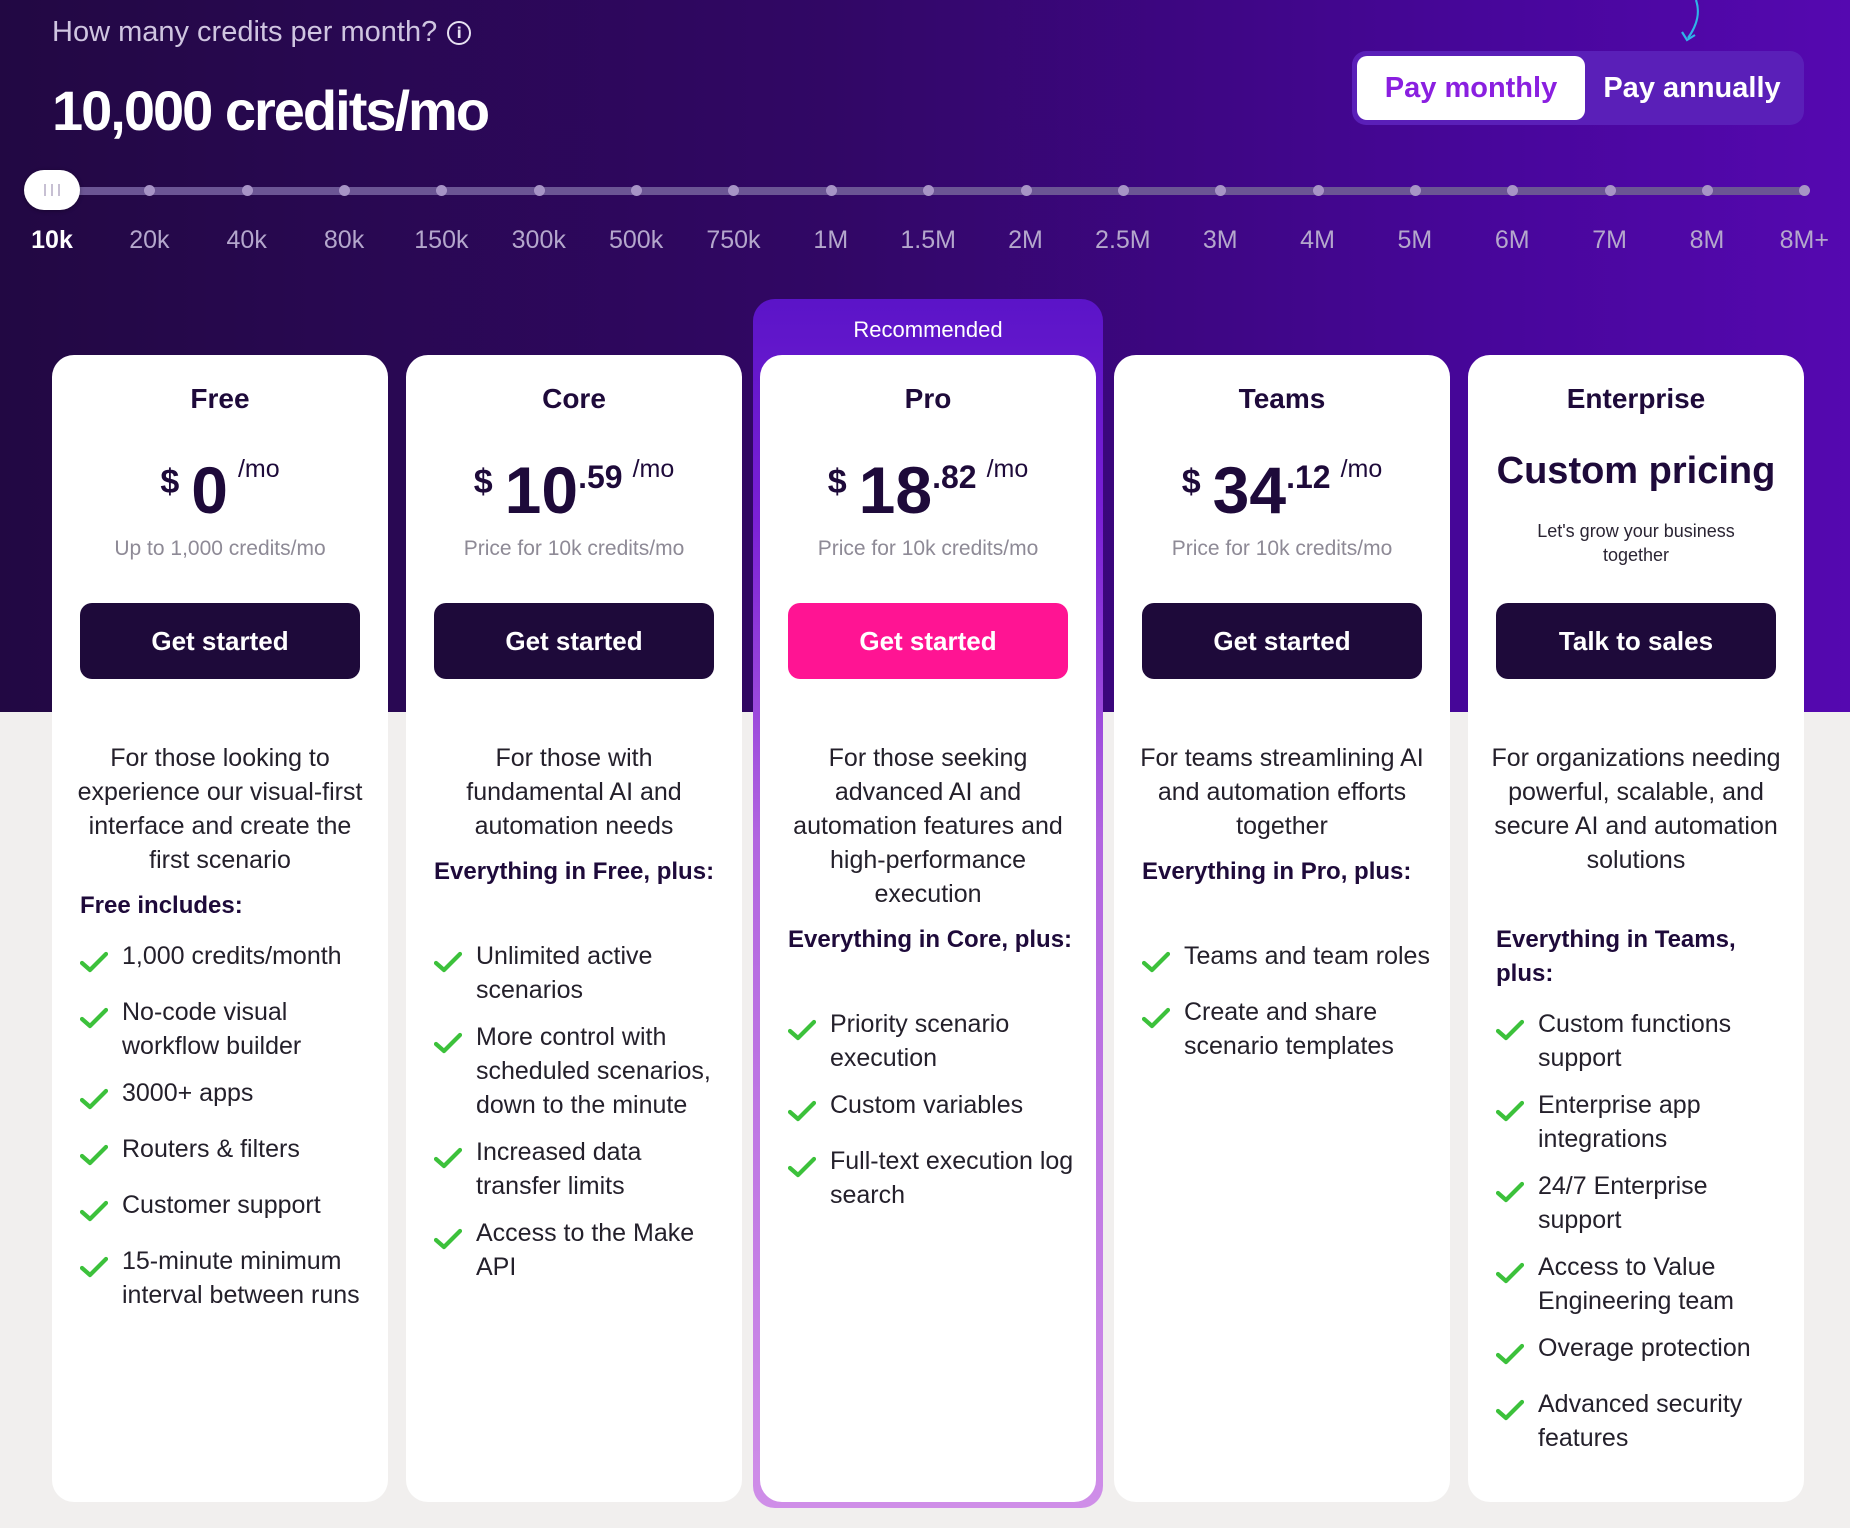 The width and height of the screenshot is (1850, 1528). Describe the element at coordinates (344, 240) in the screenshot. I see `slider-label: 80k` at that location.